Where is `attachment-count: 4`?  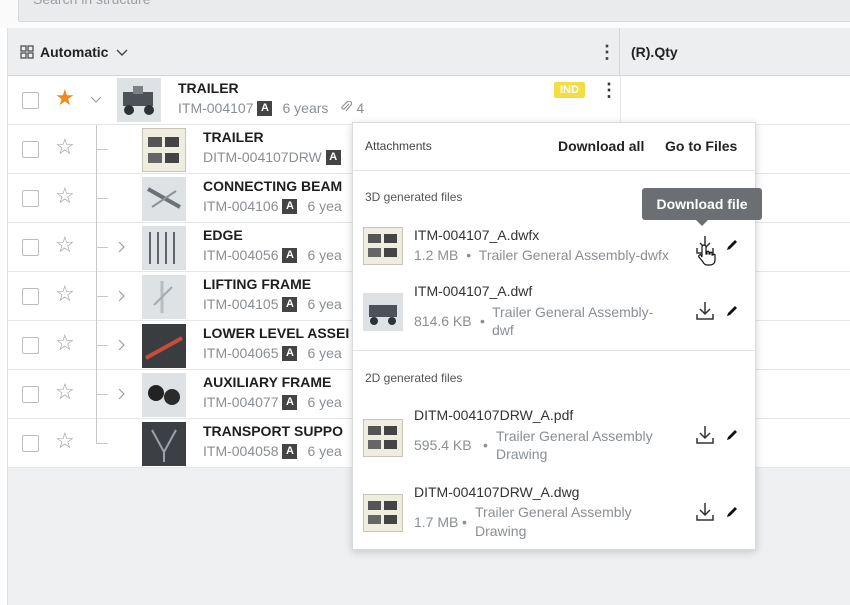
attachment-count: 4 is located at coordinates (360, 108).